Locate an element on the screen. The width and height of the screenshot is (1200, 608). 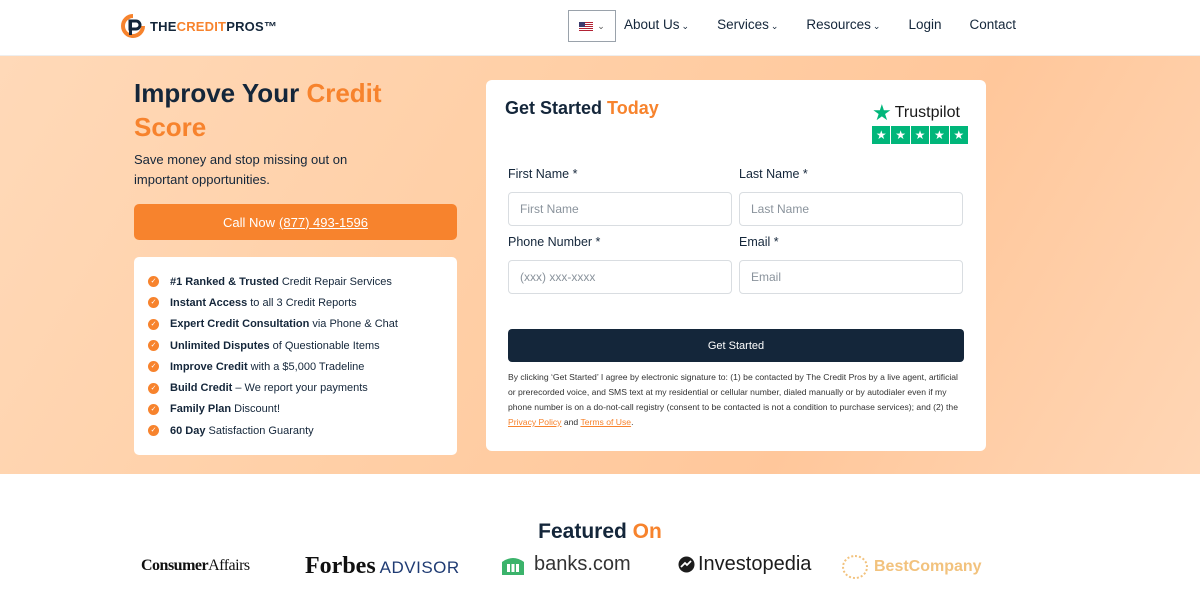
featured-on-title: Featured On is located at coordinates (600, 531).